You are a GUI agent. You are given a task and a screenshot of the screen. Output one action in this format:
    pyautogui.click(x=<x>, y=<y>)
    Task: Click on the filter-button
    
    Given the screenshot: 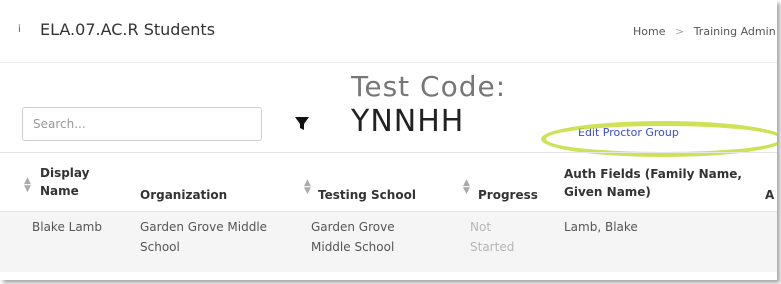 What is the action you would take?
    pyautogui.click(x=302, y=123)
    